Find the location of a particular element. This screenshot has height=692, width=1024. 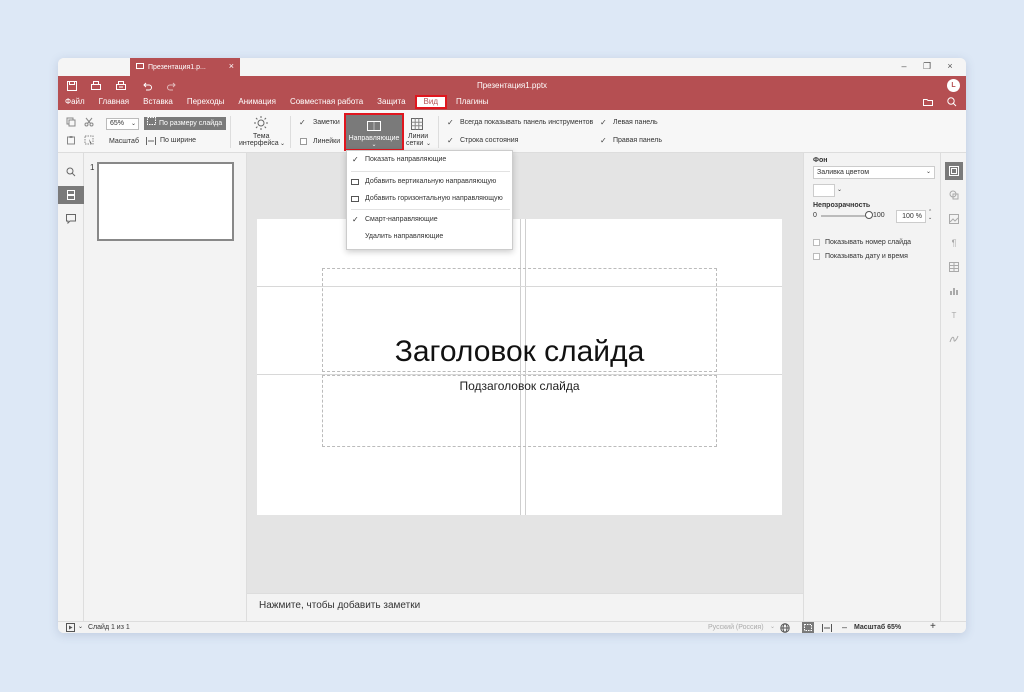

fill-select: Заливка цветом ⌄ is located at coordinates (874, 172).